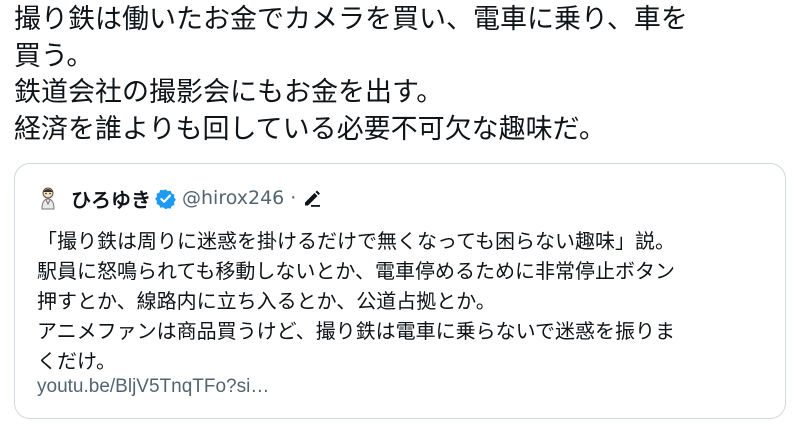 This screenshot has width=794, height=428. I want to click on quoted-text-line: アニメファンは商品買うけど、撮り鉄は電車に乗らないで迷惑を振りま, so click(356, 331).